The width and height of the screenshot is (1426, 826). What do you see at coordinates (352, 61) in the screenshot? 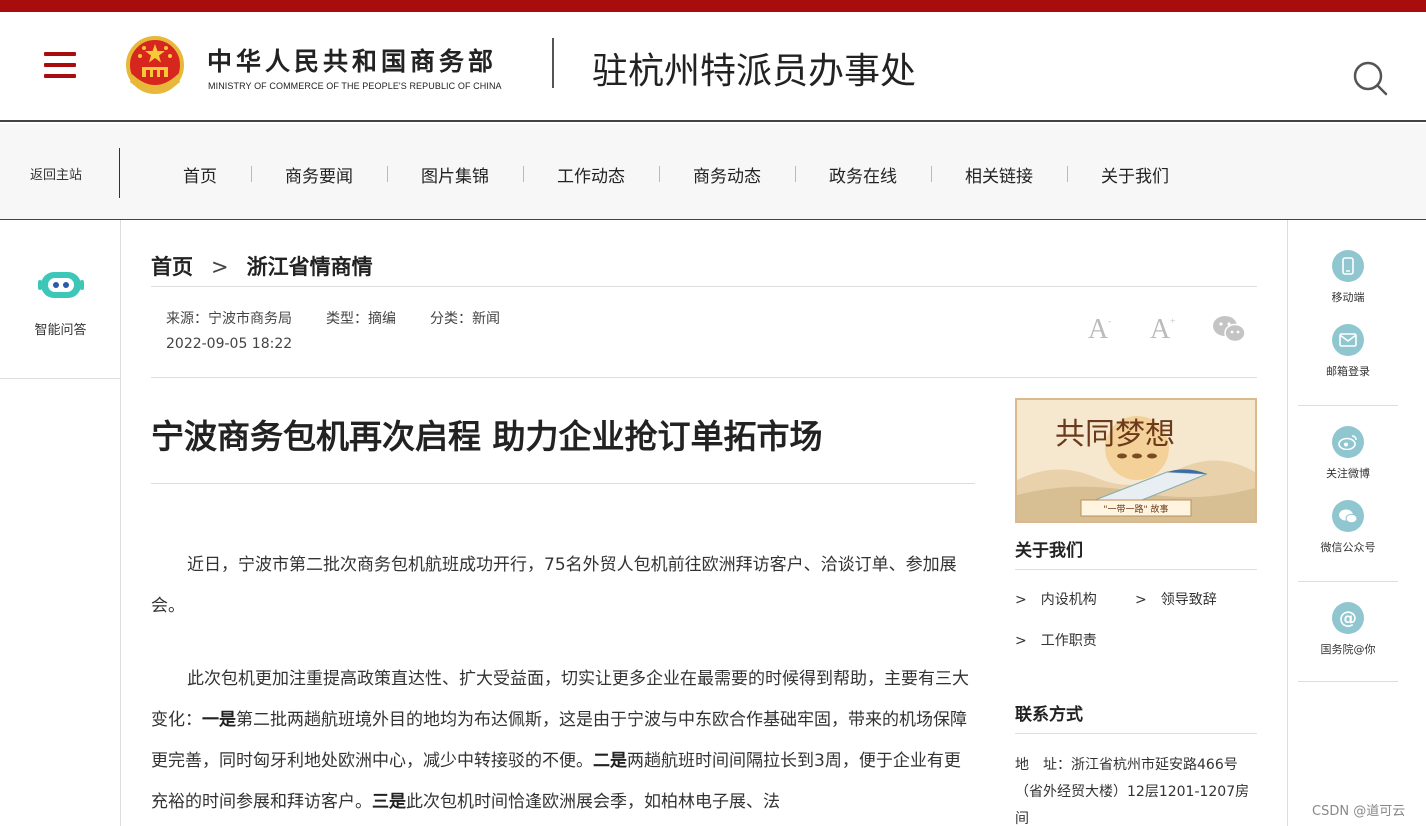
I see `ministry-name-cn: 中华人民共和国商务部` at bounding box center [352, 61].